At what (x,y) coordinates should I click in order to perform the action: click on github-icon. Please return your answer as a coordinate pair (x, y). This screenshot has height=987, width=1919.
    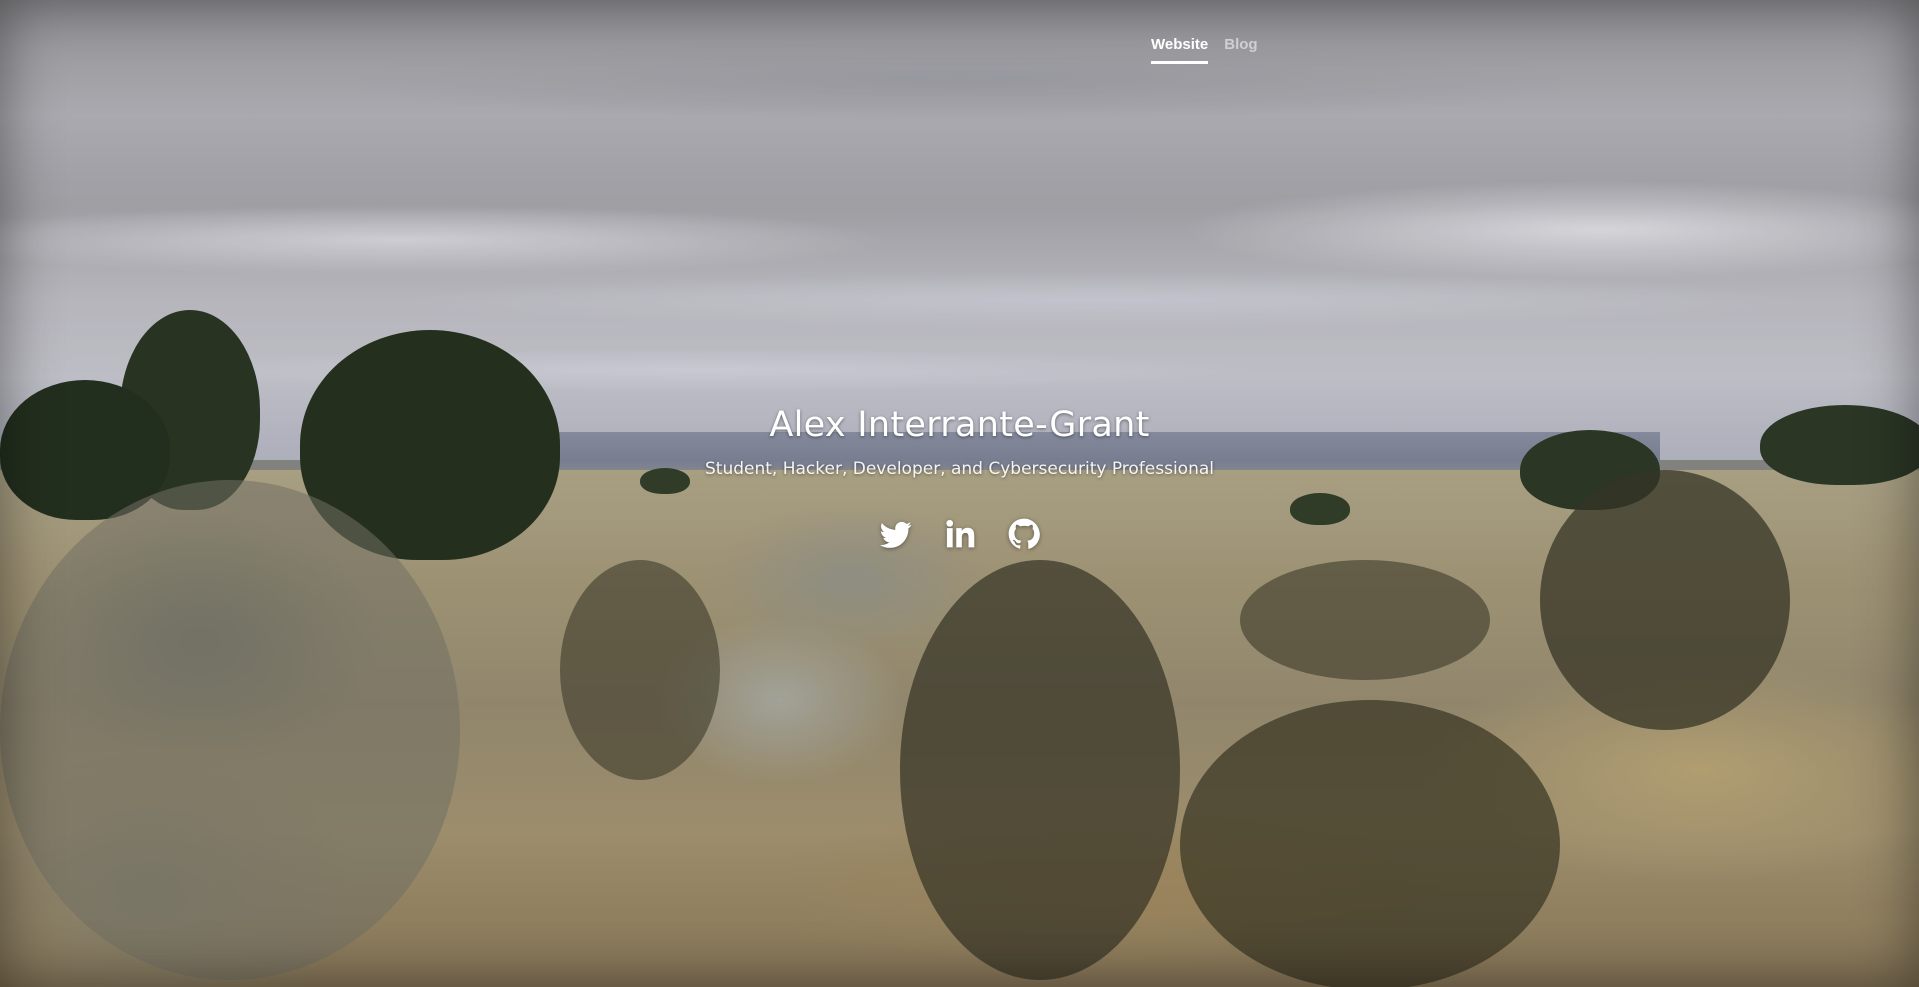
    Looking at the image, I should click on (1024, 533).